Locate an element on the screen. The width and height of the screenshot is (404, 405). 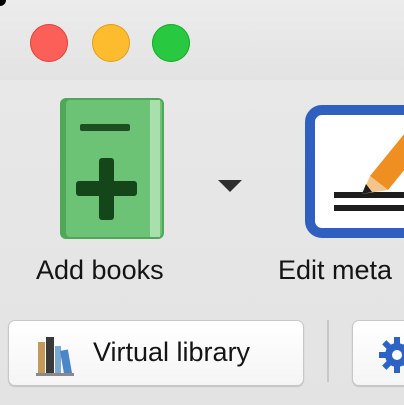
virtual-library-button: Virtual library is located at coordinates (156, 353).